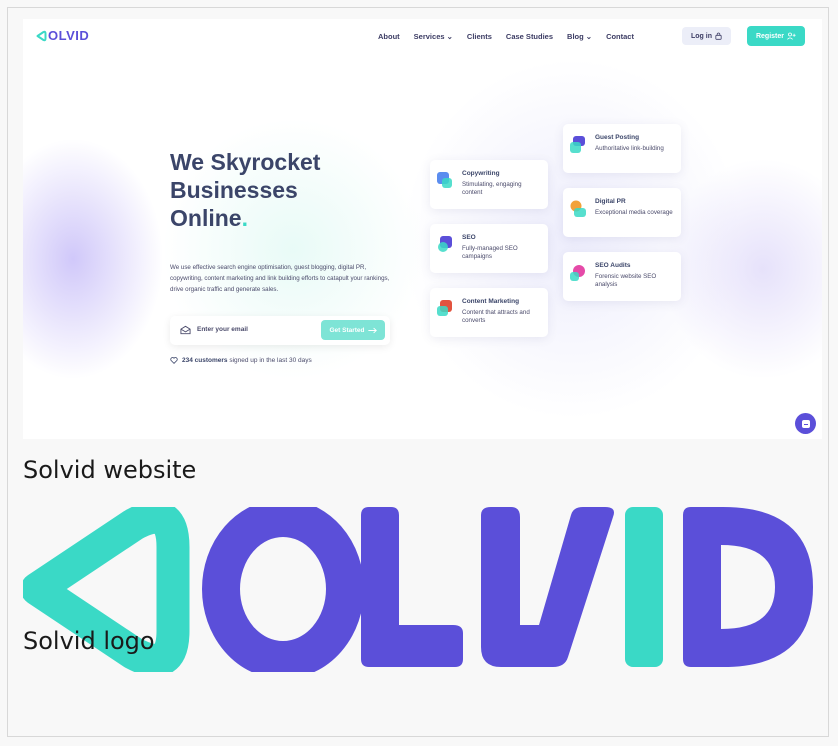 The image size is (838, 746). I want to click on seo-audits-icon, so click(577, 273).